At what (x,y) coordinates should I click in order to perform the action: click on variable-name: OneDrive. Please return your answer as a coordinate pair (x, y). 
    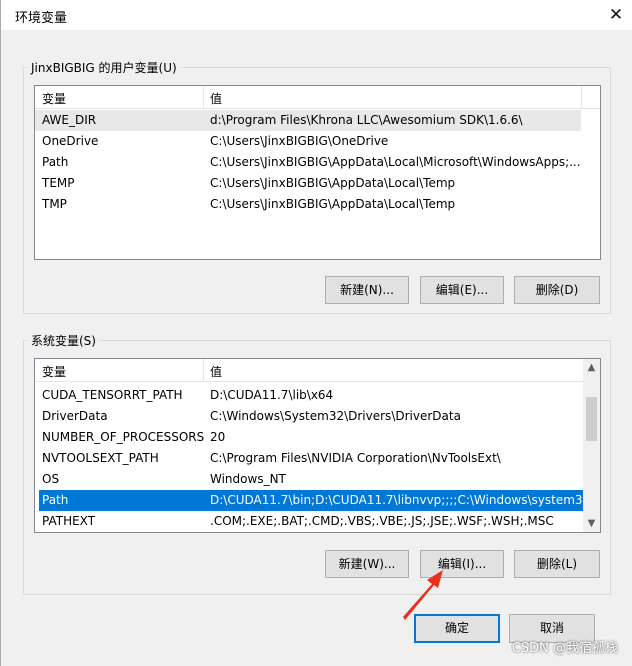
    Looking at the image, I should click on (70, 141).